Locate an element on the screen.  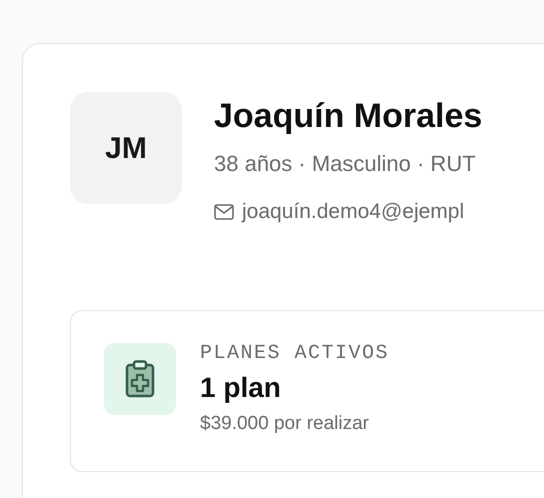
mail-icon is located at coordinates (224, 212).